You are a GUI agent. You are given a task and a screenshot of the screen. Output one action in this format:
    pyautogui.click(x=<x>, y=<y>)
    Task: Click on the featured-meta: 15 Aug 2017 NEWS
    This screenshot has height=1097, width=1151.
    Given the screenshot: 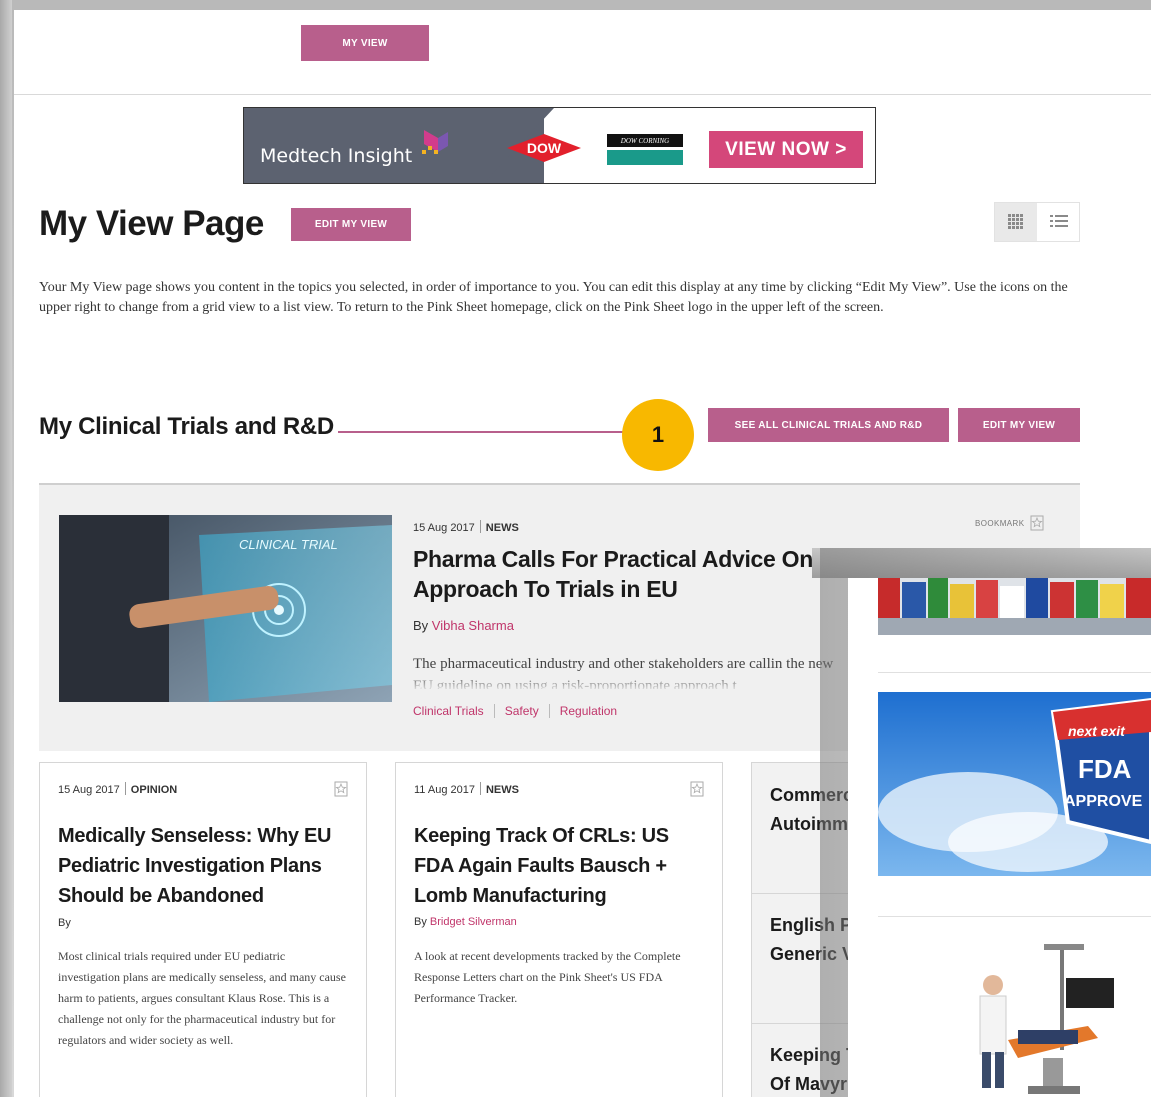 What is the action you would take?
    pyautogui.click(x=466, y=527)
    